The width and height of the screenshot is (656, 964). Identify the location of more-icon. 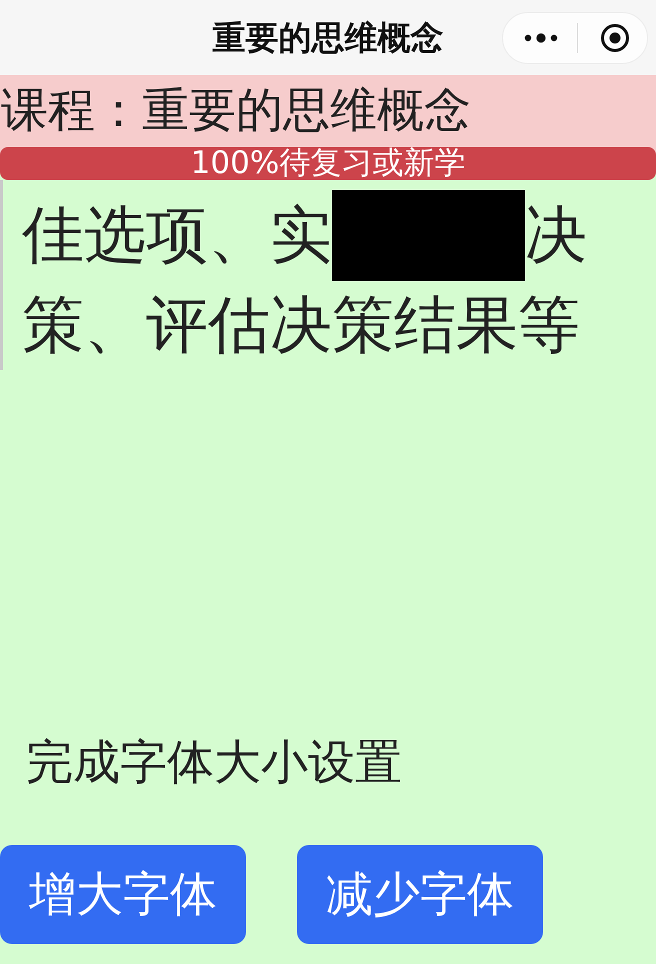
(541, 38).